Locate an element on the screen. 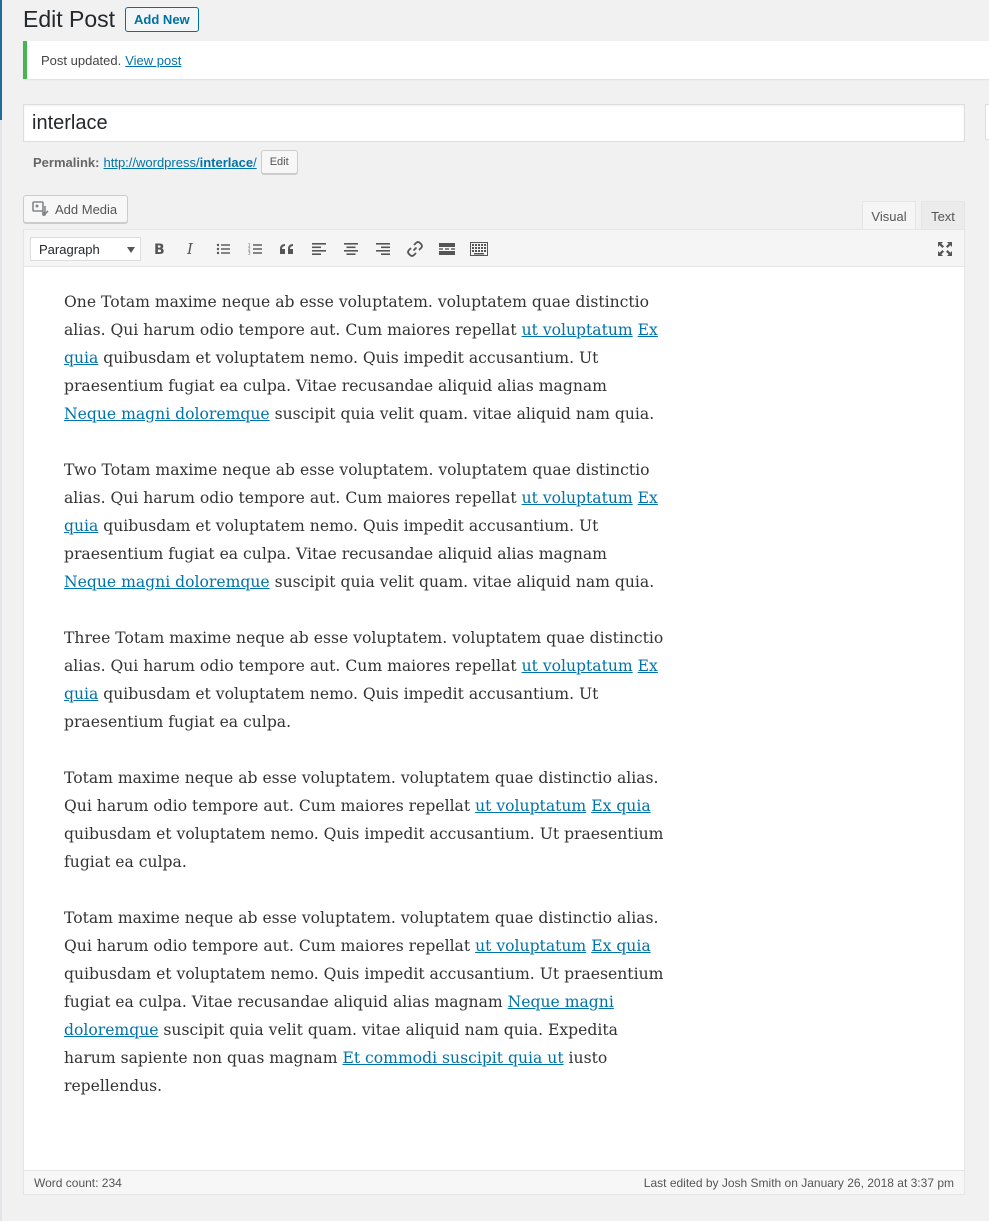  permalink-slug: interlace is located at coordinates (226, 162).